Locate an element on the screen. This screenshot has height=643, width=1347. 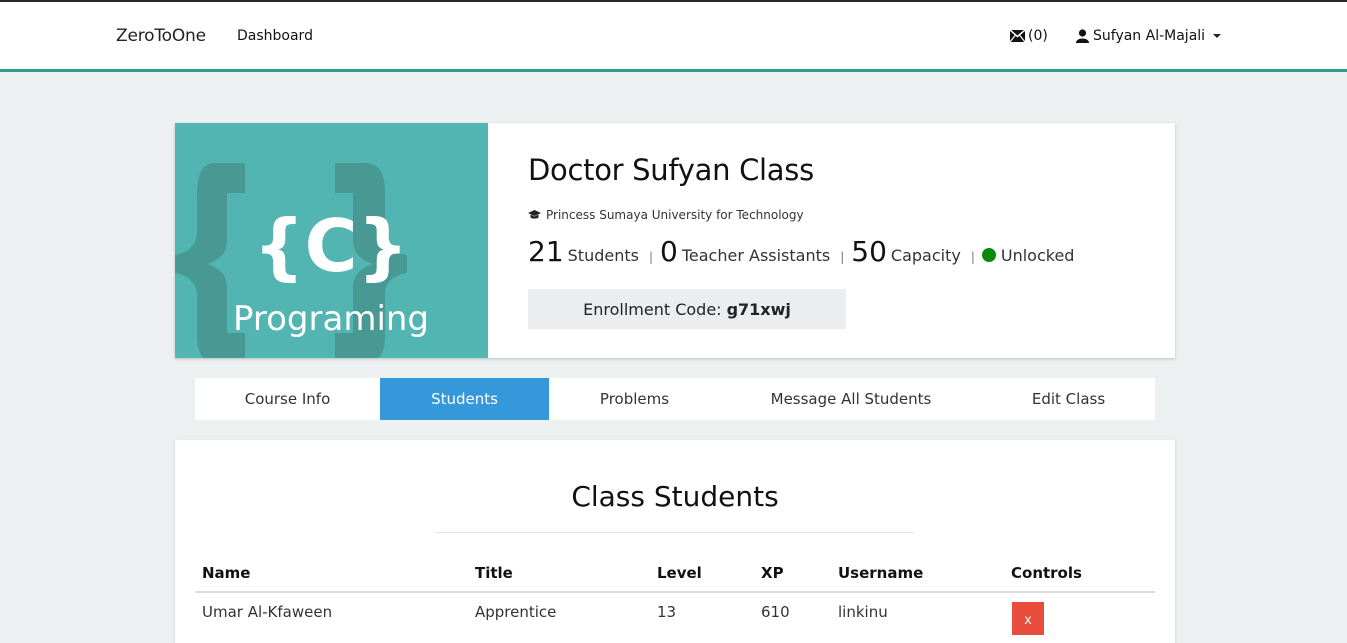
students-label: Students is located at coordinates (603, 255).